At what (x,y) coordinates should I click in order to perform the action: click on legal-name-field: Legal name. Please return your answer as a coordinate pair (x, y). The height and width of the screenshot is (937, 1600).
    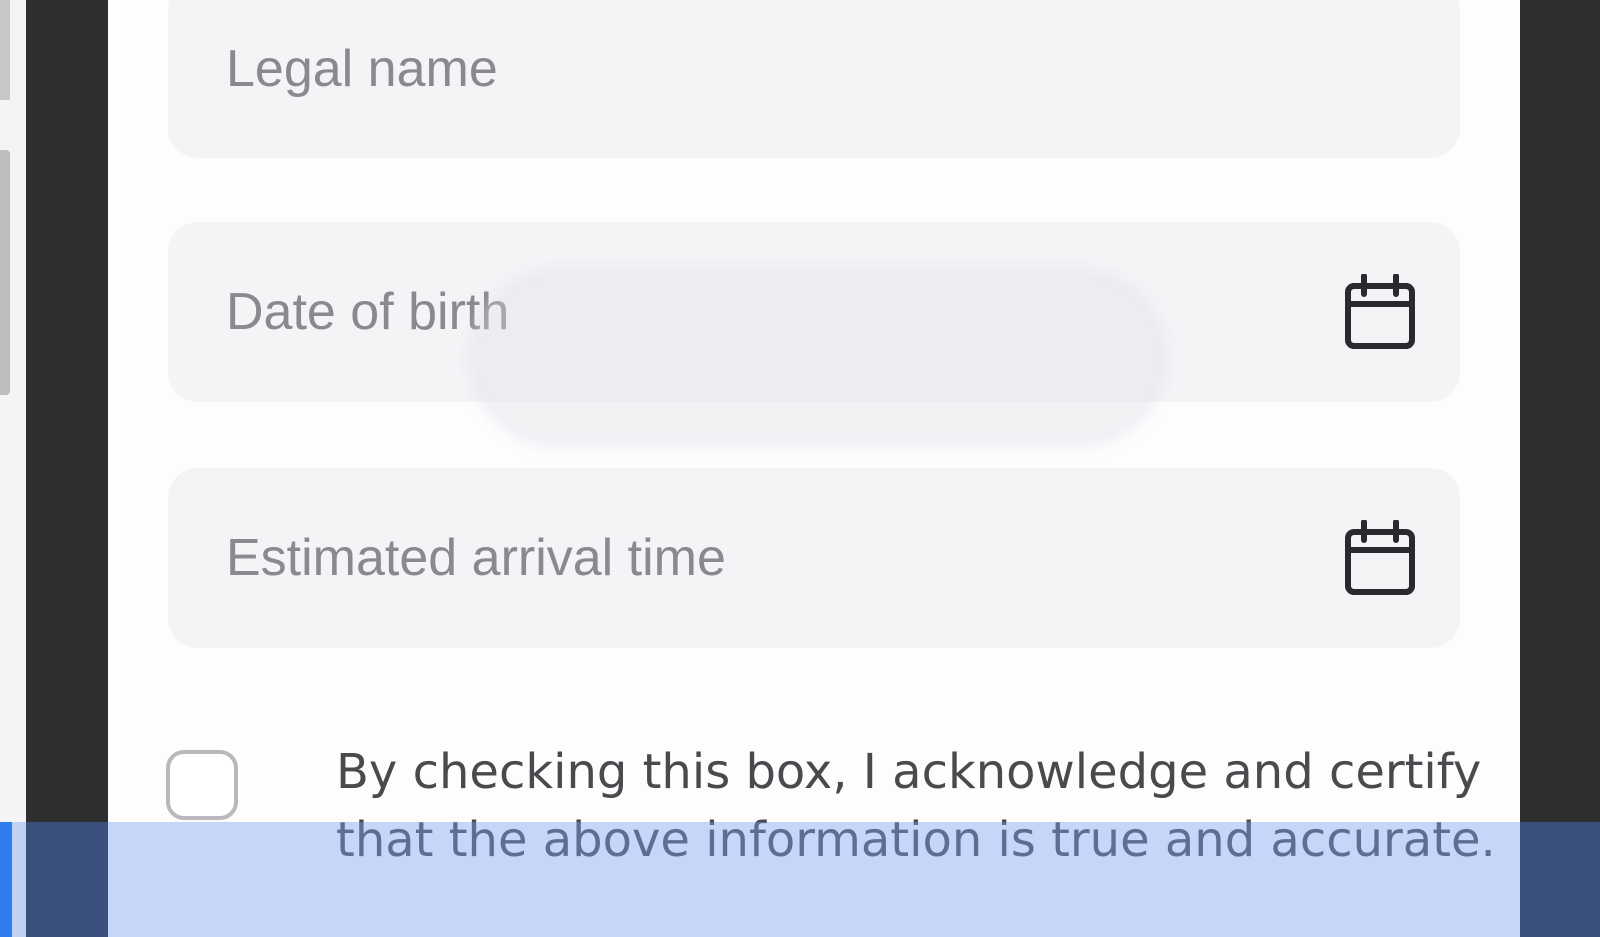
    Looking at the image, I should click on (814, 79).